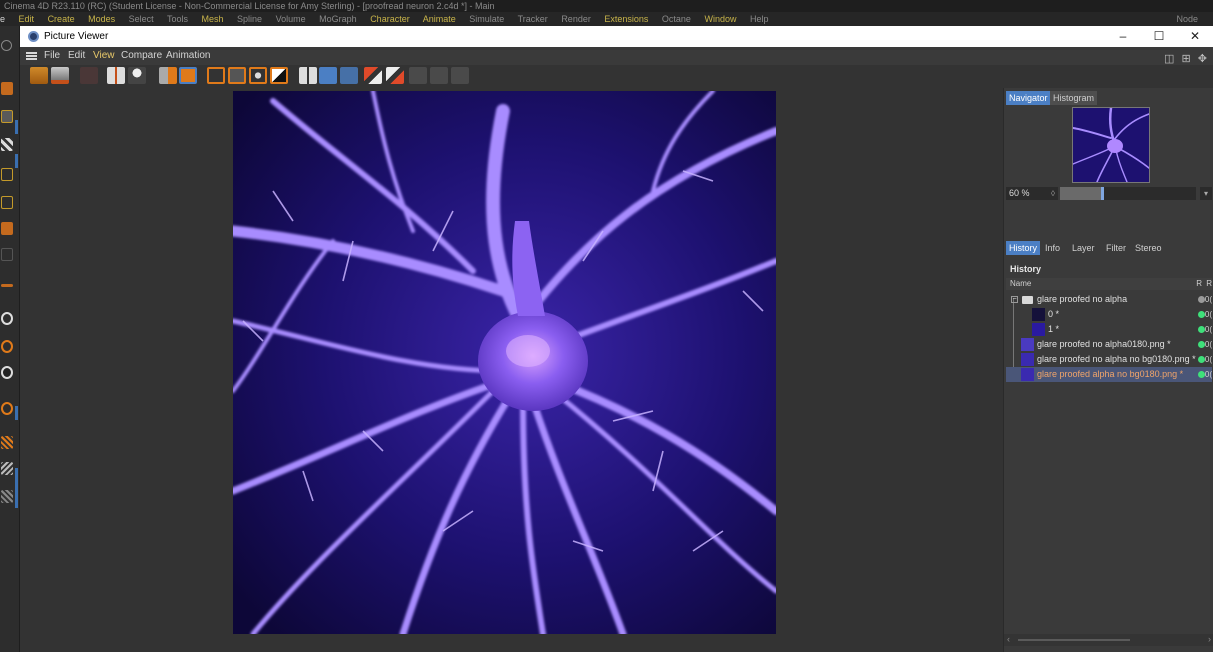 This screenshot has height=652, width=1213. I want to click on menu-item: Animate, so click(439, 19).